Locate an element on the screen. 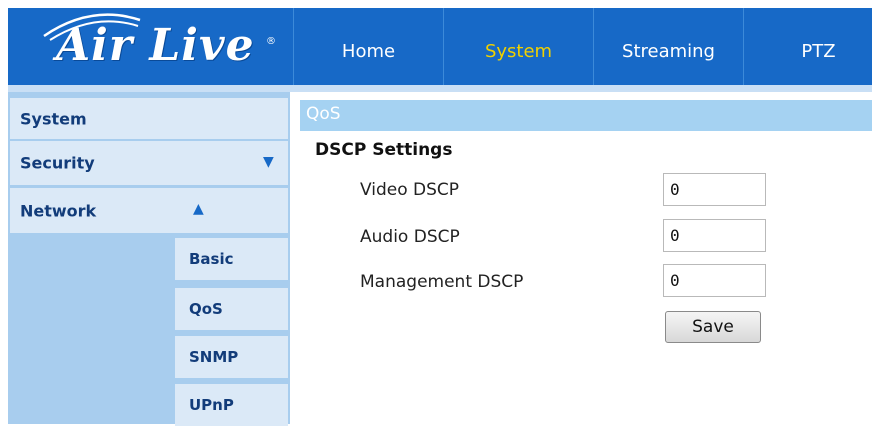  sidebar-subitem-qos: QoS is located at coordinates (231, 309).